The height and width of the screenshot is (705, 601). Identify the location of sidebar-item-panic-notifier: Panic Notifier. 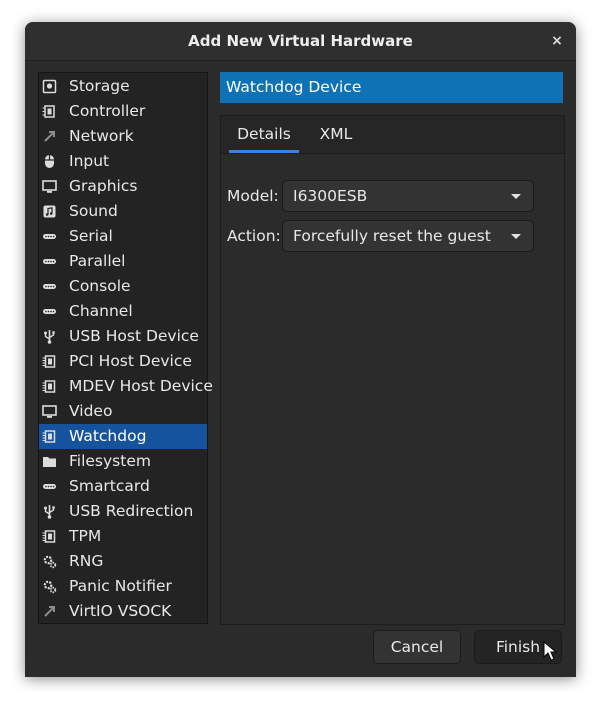
(123, 586).